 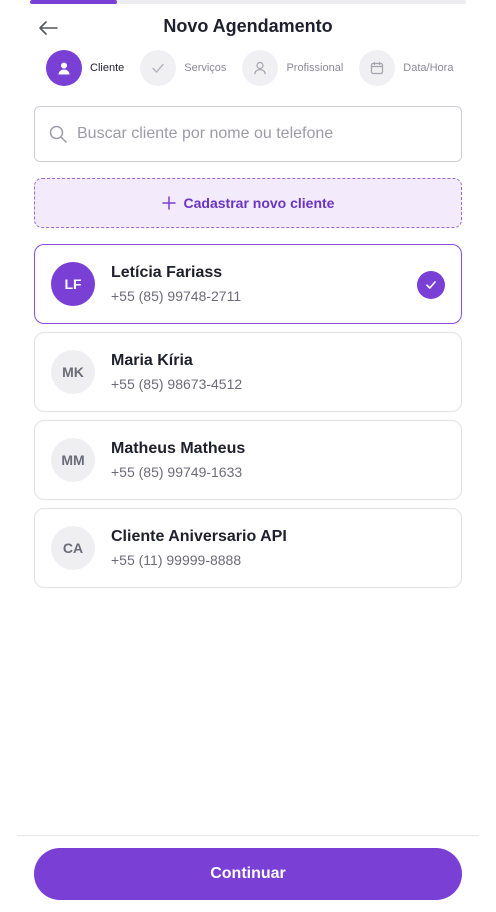 I want to click on plus-icon, so click(x=168, y=203).